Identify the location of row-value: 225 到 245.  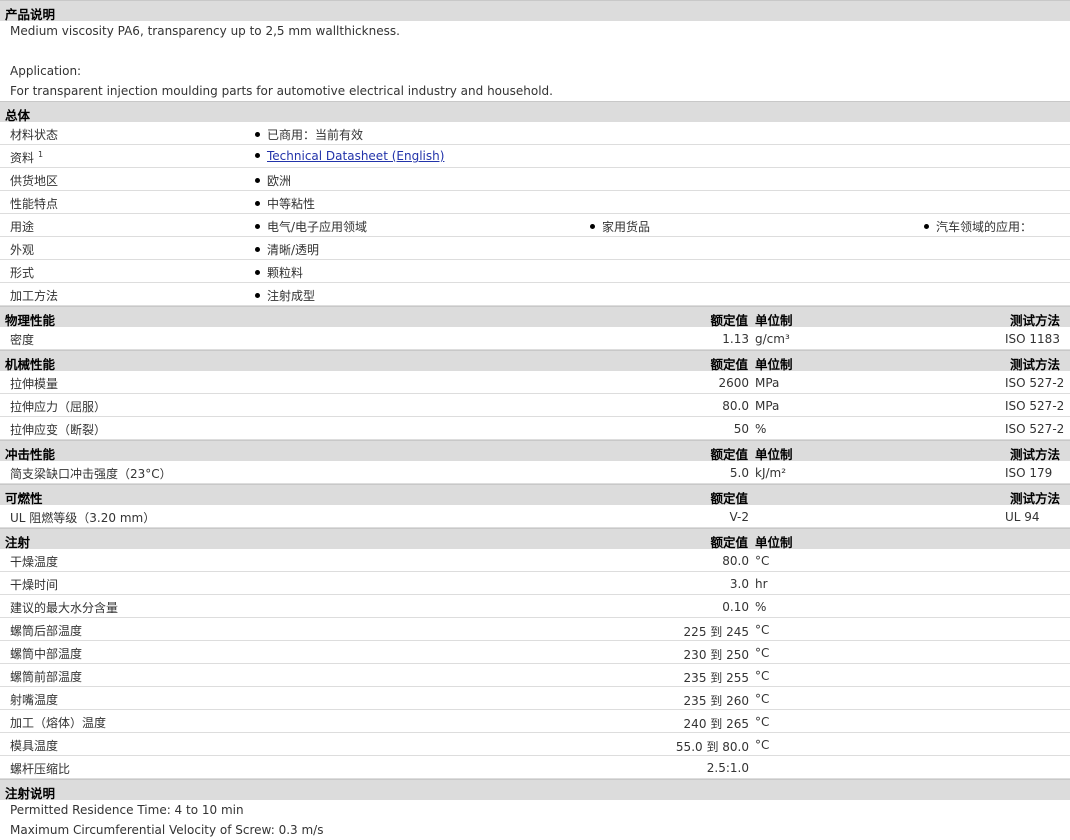
(716, 632).